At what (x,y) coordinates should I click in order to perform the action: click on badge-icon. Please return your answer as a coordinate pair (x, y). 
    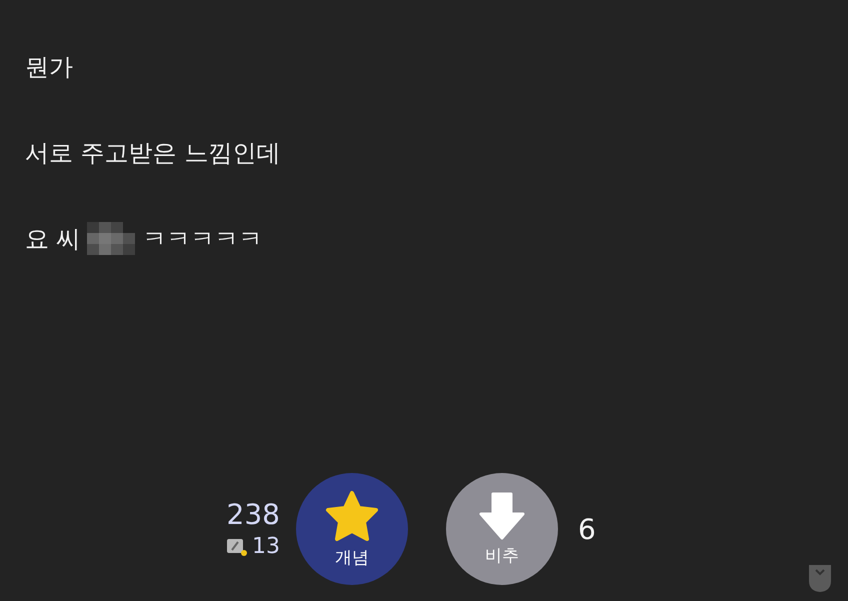
    Looking at the image, I should click on (237, 547).